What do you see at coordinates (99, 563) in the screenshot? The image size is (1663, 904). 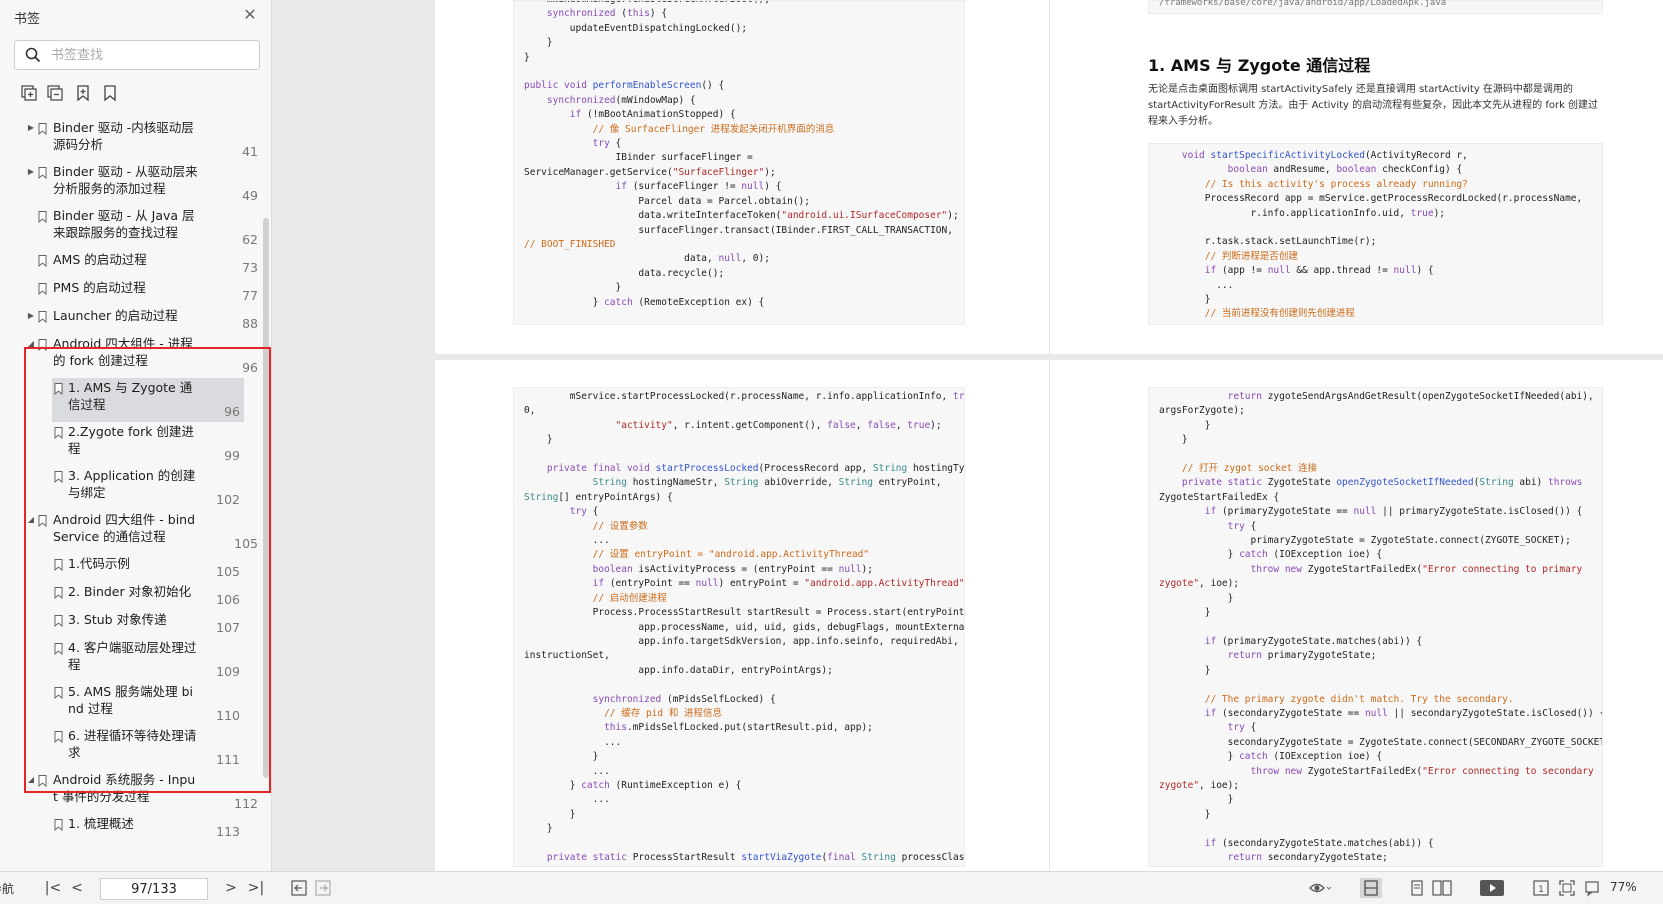 I see `bookmark-label: 1.代码示例` at bounding box center [99, 563].